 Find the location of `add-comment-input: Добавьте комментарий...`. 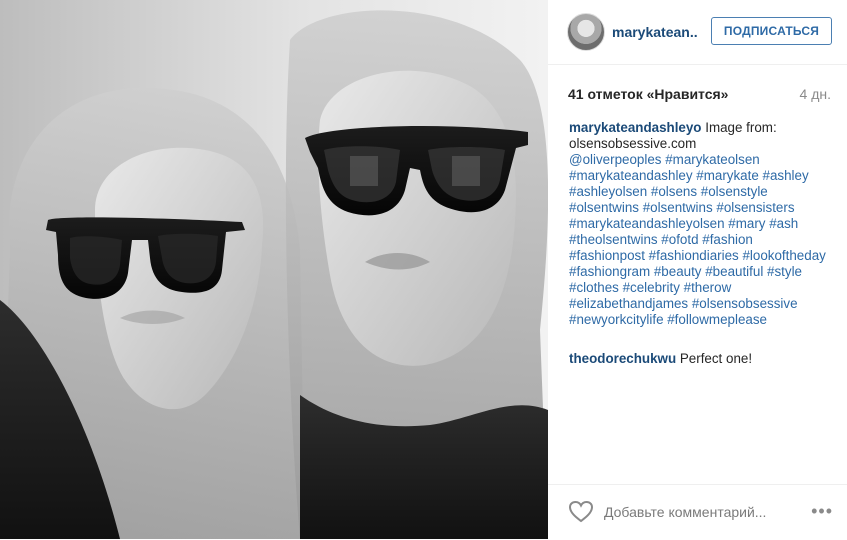

add-comment-input: Добавьте комментарий... is located at coordinates (685, 512).